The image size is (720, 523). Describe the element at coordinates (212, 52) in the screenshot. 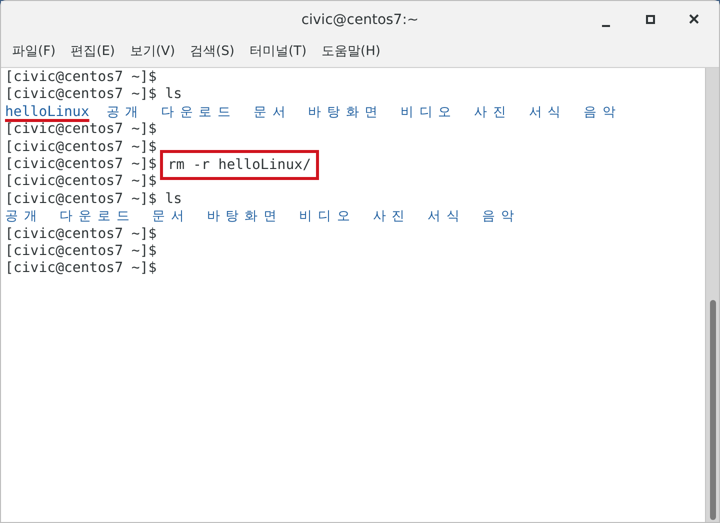

I see `menu-item: 검색(S)` at that location.